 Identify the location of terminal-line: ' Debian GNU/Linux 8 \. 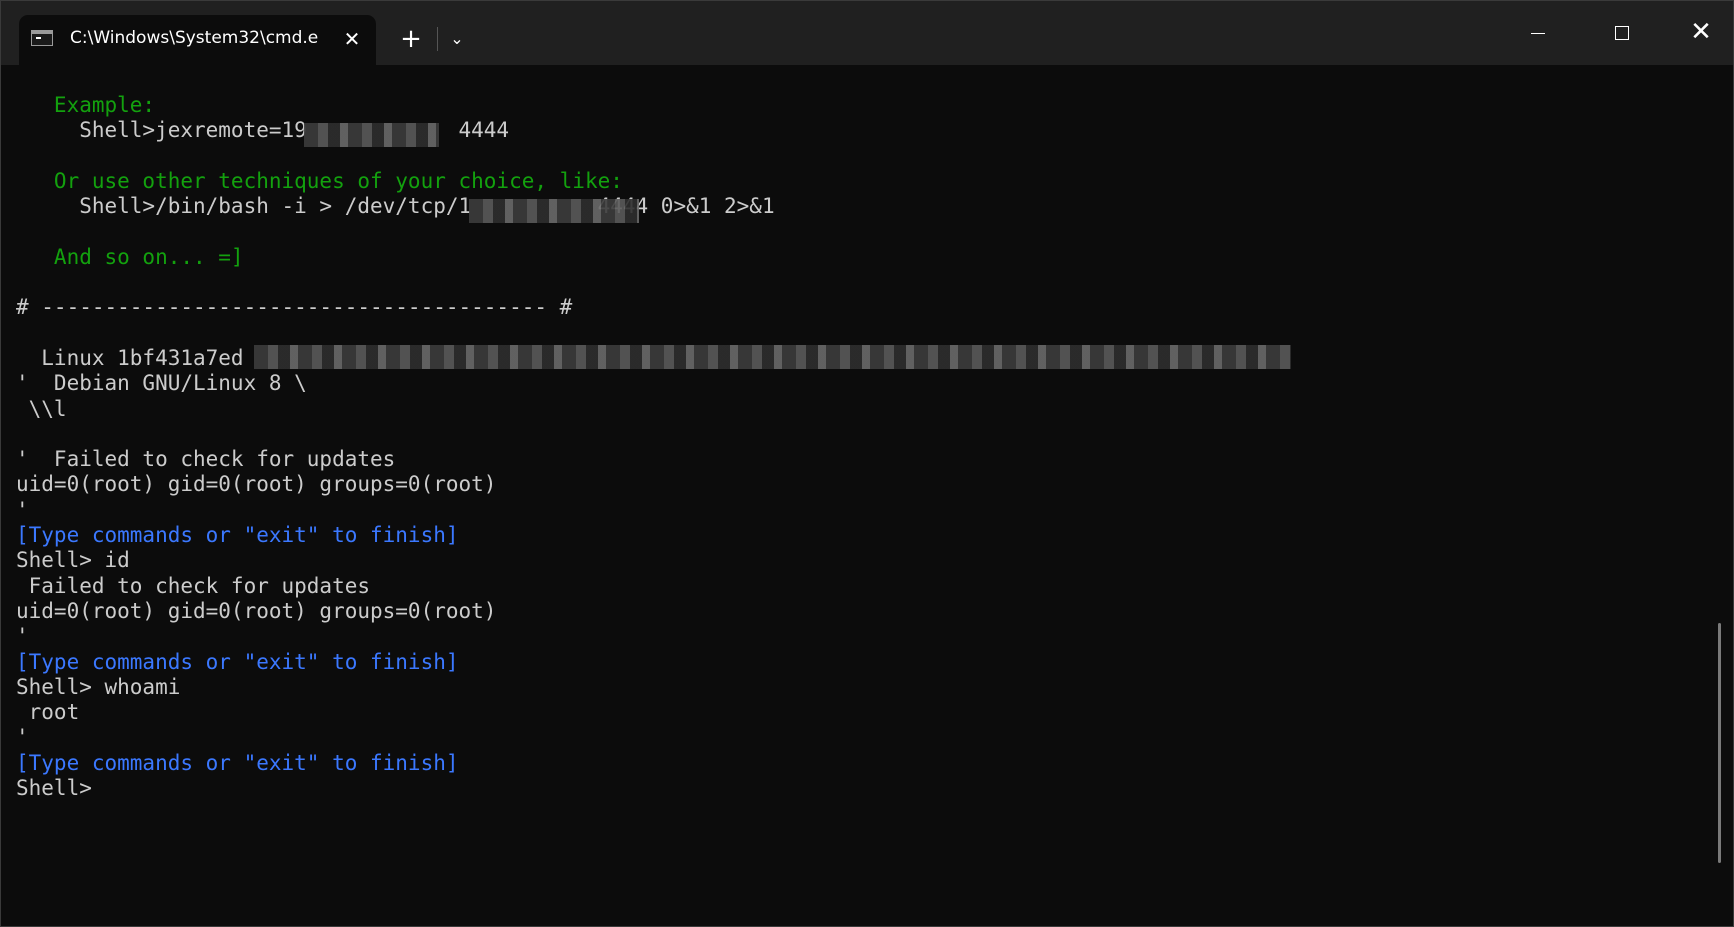
(161, 383).